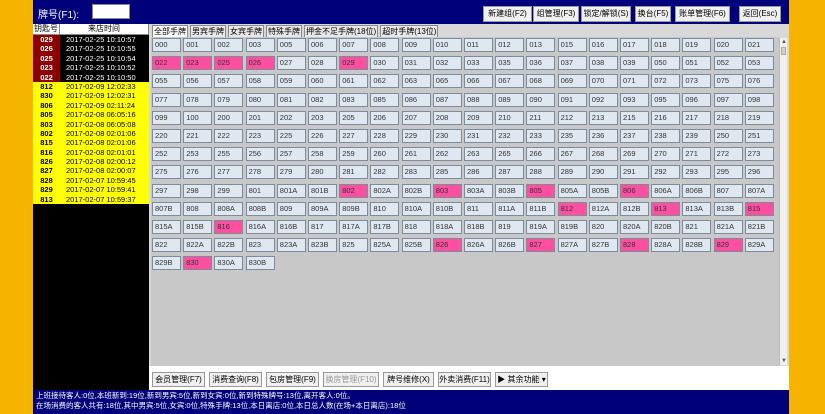  I want to click on card-cell: 100, so click(198, 117).